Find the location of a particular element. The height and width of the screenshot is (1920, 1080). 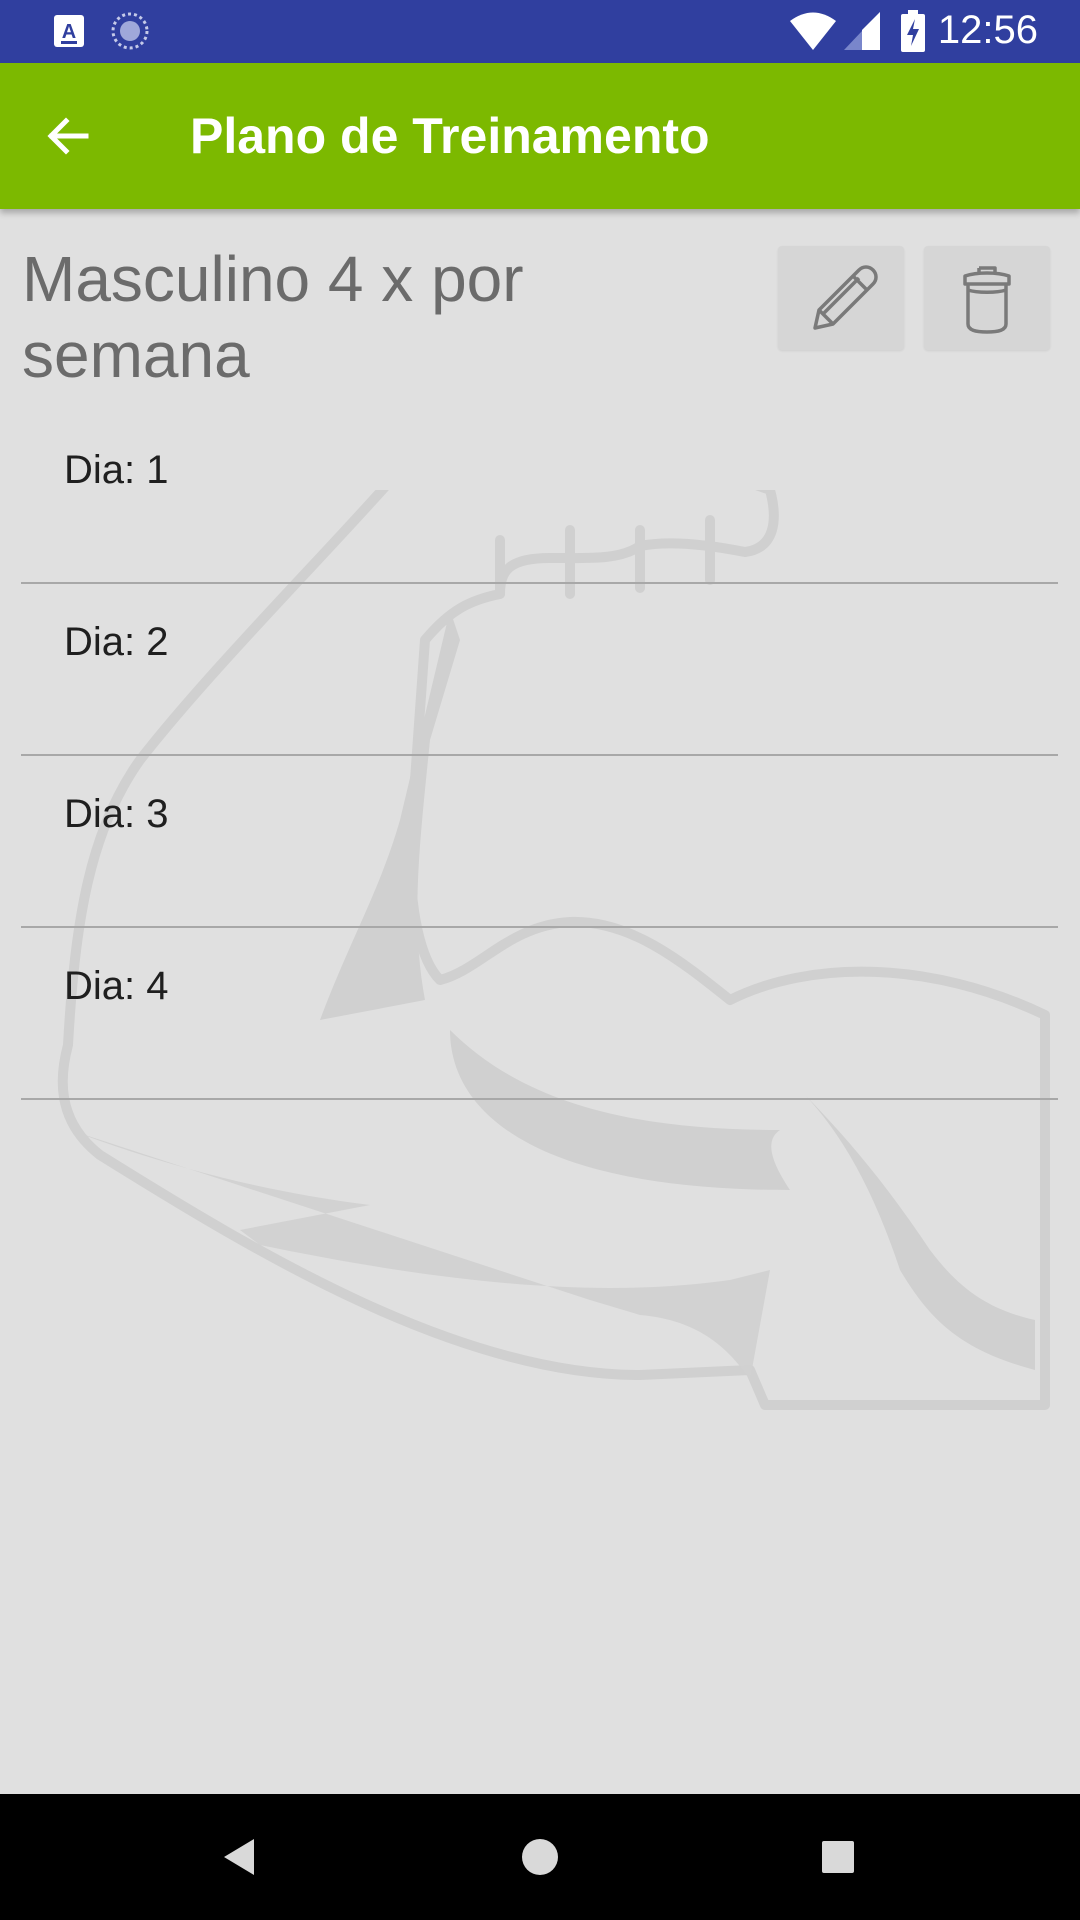

svg-text: A is located at coordinates (69, 32).